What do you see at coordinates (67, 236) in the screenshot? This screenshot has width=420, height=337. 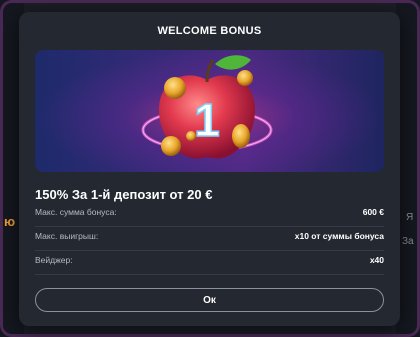 I see `row-label: Макс. выигрыш:` at bounding box center [67, 236].